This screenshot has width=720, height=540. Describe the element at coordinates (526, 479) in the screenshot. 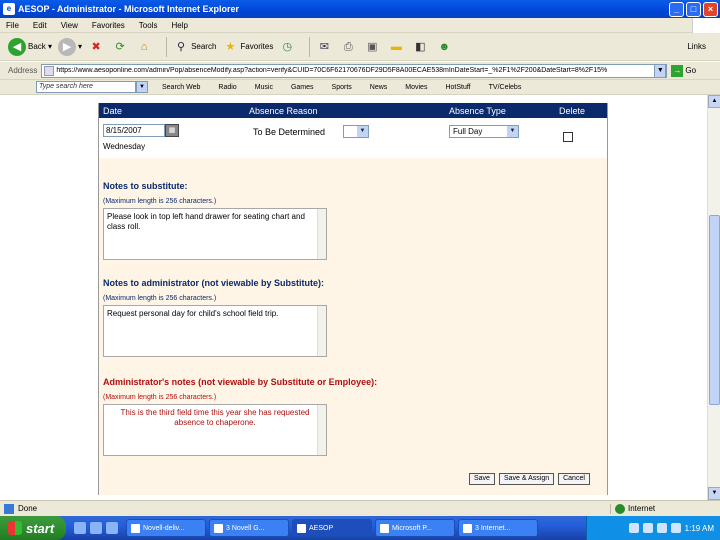

I see `save-assign-button: Save & Assign` at that location.